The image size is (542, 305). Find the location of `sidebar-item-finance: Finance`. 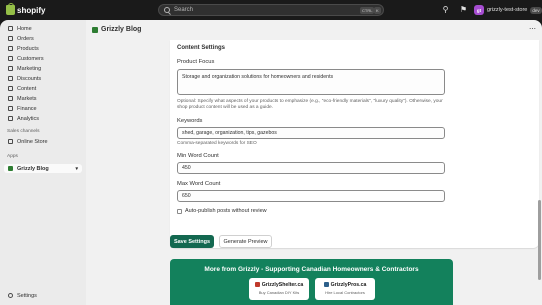

sidebar-item-finance: Finance is located at coordinates (43, 108).